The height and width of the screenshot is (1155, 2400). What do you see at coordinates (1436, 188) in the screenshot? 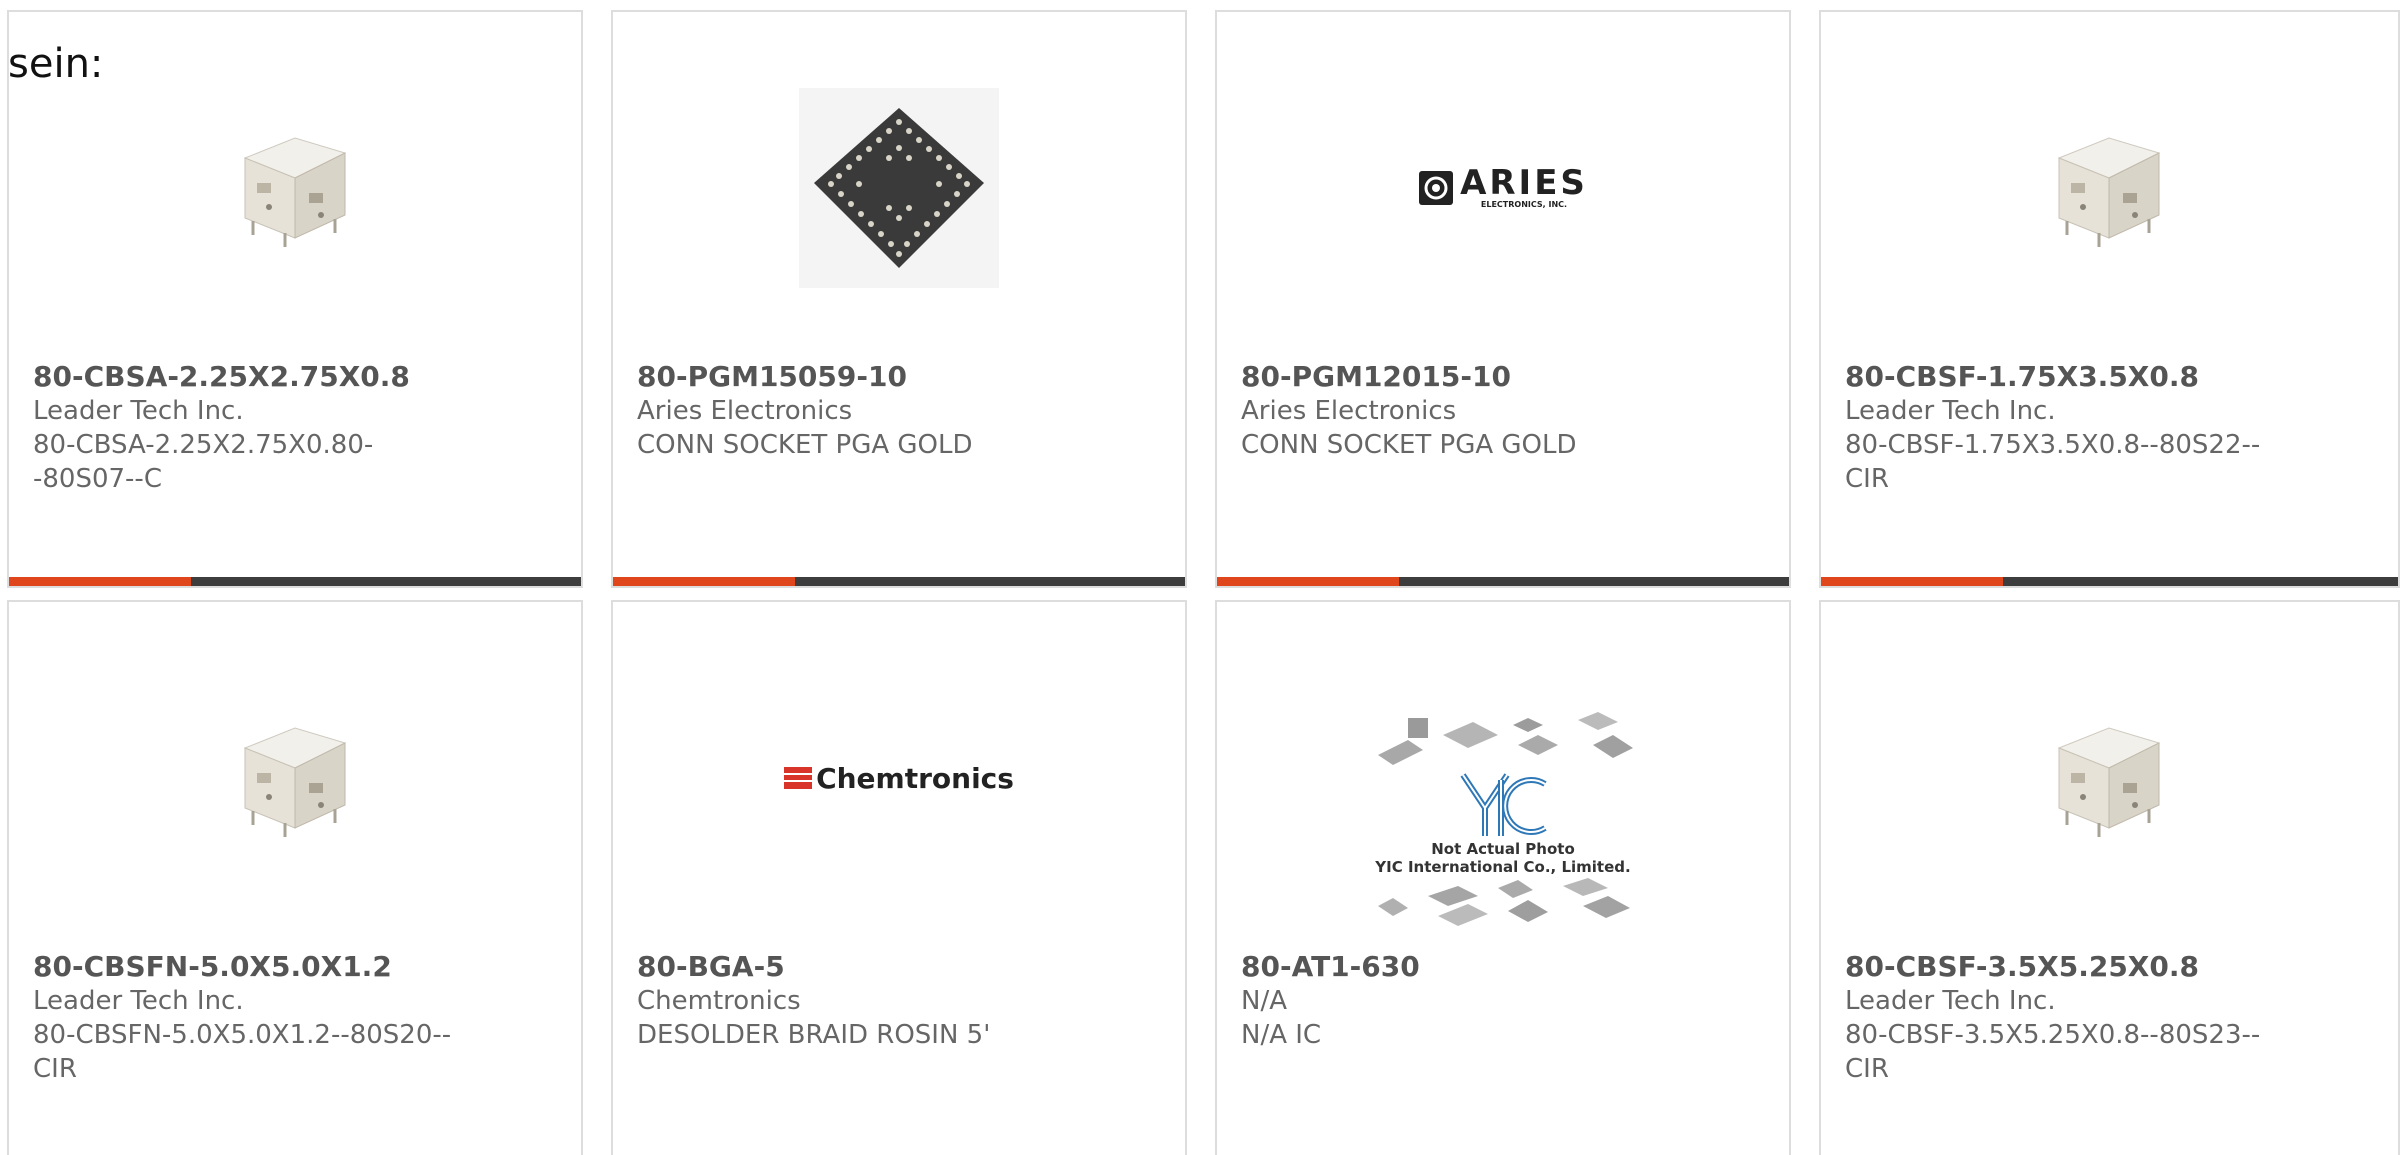
I see `aries-logo-icon` at bounding box center [1436, 188].